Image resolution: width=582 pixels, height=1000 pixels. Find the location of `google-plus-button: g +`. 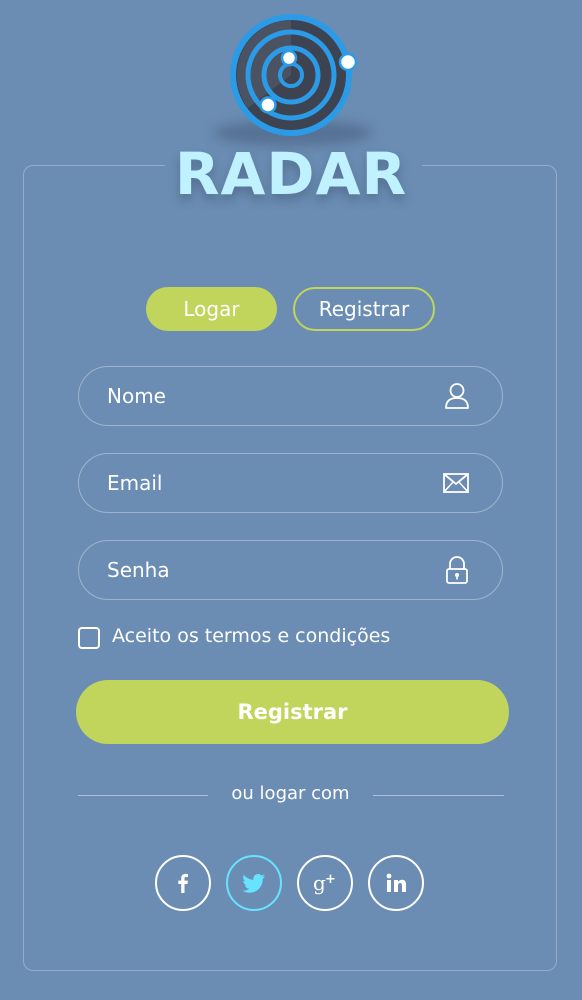

google-plus-button: g + is located at coordinates (325, 883).